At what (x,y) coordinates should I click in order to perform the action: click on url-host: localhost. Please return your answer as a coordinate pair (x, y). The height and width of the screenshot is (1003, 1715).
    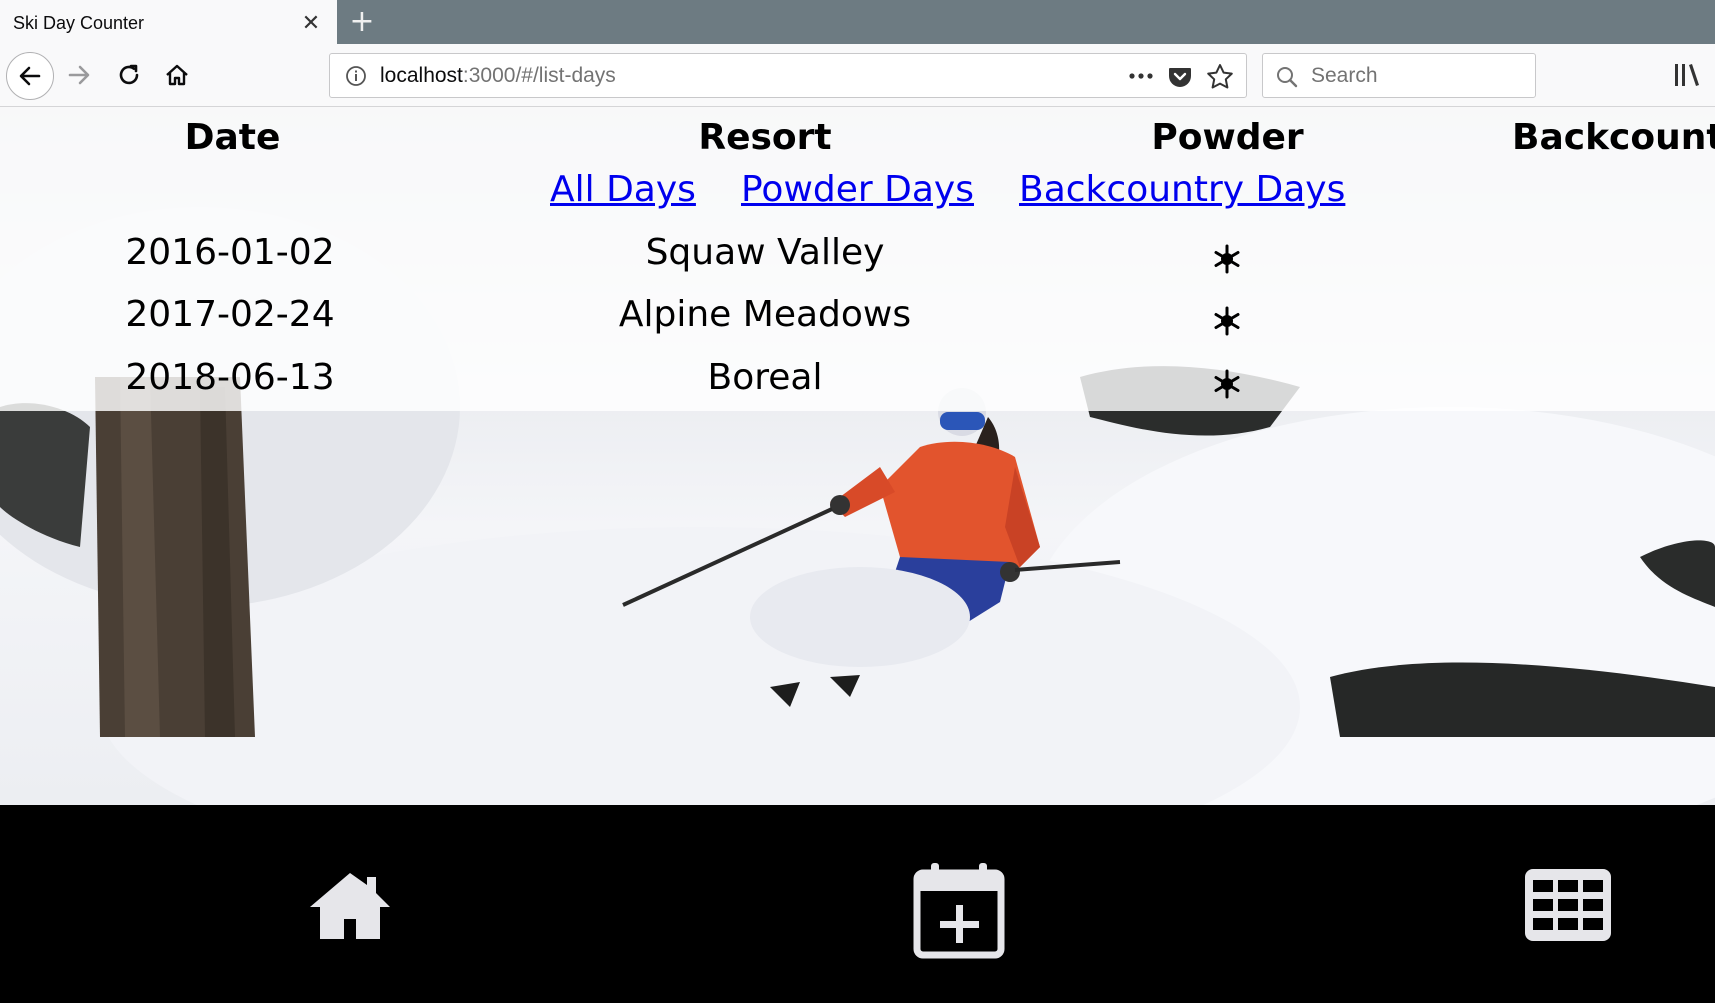
    Looking at the image, I should click on (421, 75).